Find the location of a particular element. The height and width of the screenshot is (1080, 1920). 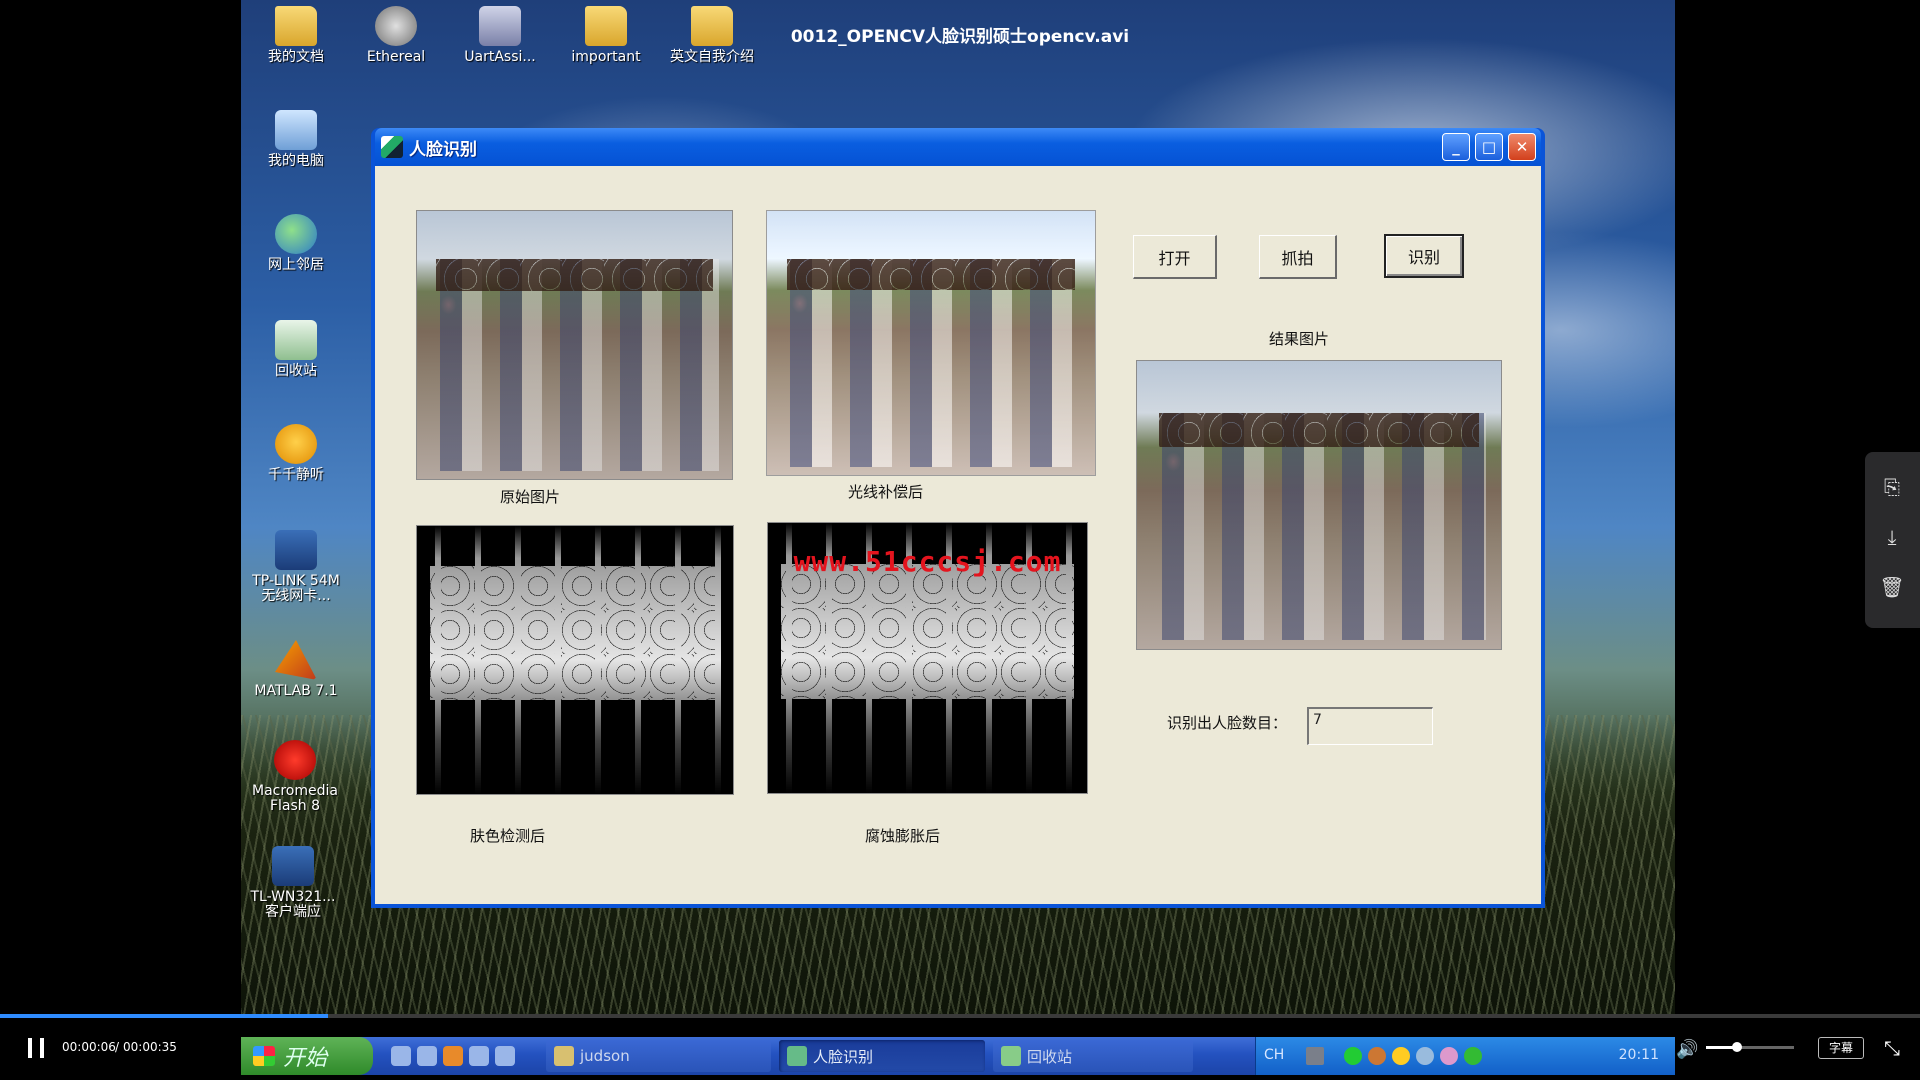

desktop-icon-label: important is located at coordinates (606, 57).